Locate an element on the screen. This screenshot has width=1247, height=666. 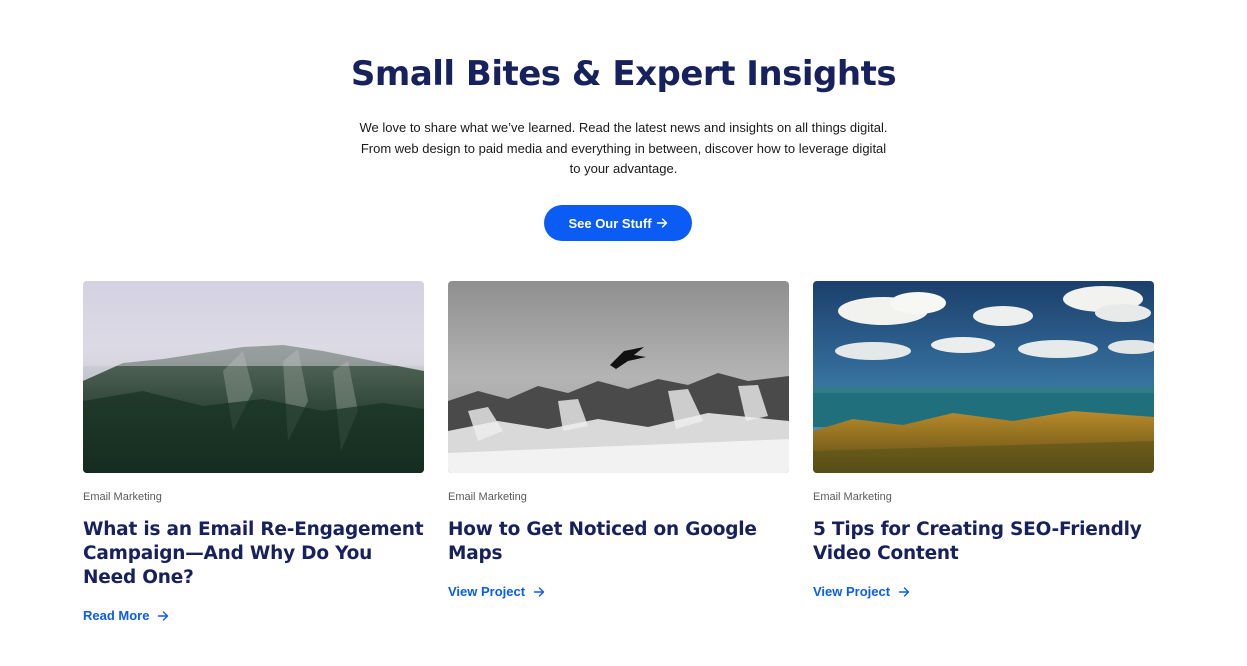
see-our-stuff-button: See Our Stuff is located at coordinates (618, 223).